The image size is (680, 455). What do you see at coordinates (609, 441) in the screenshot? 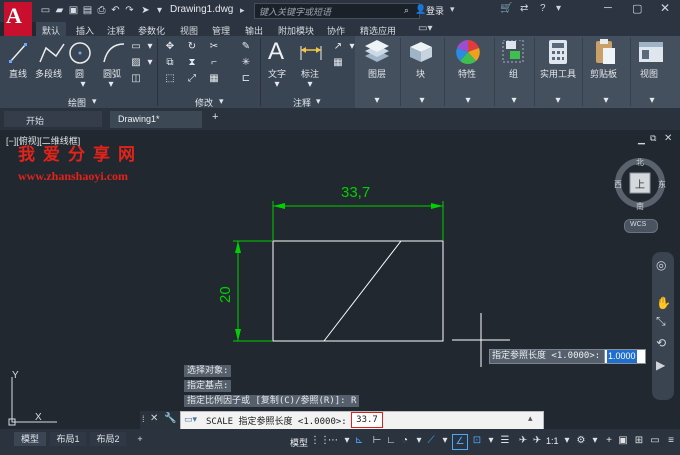
I see `annotation-monitor-icon: +` at bounding box center [609, 441].